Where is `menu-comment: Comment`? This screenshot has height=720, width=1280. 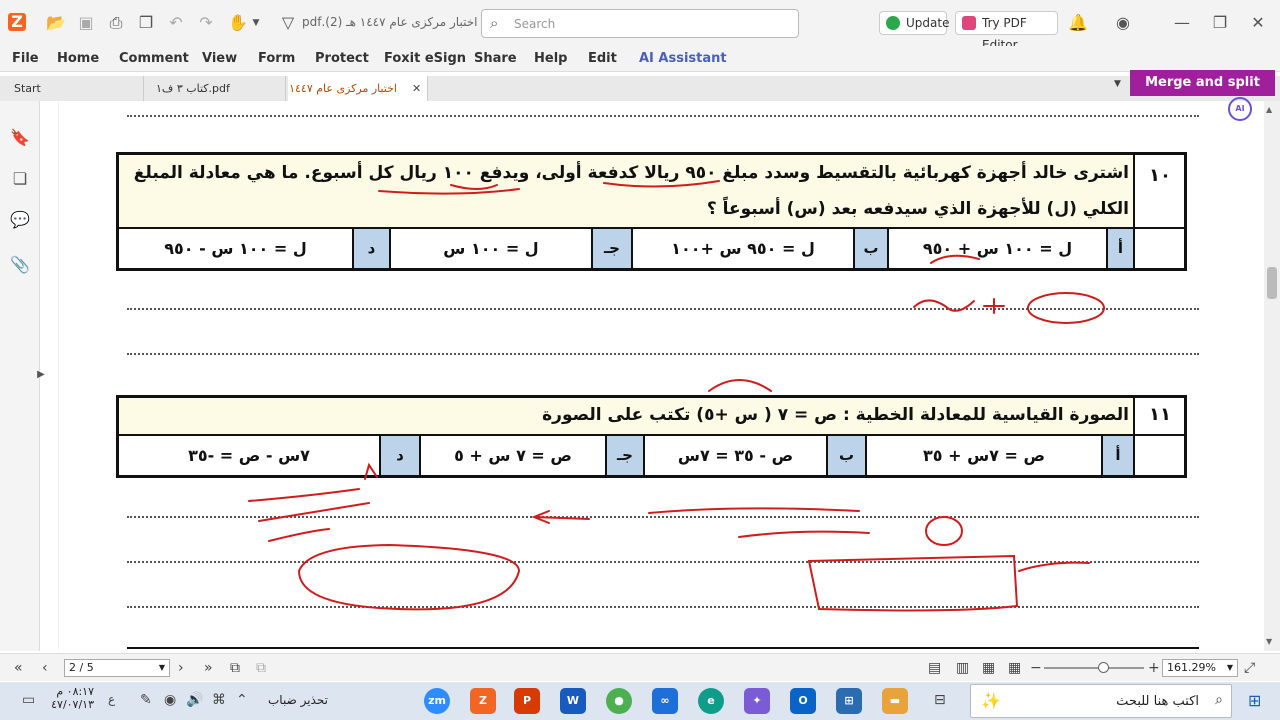 menu-comment: Comment is located at coordinates (154, 58).